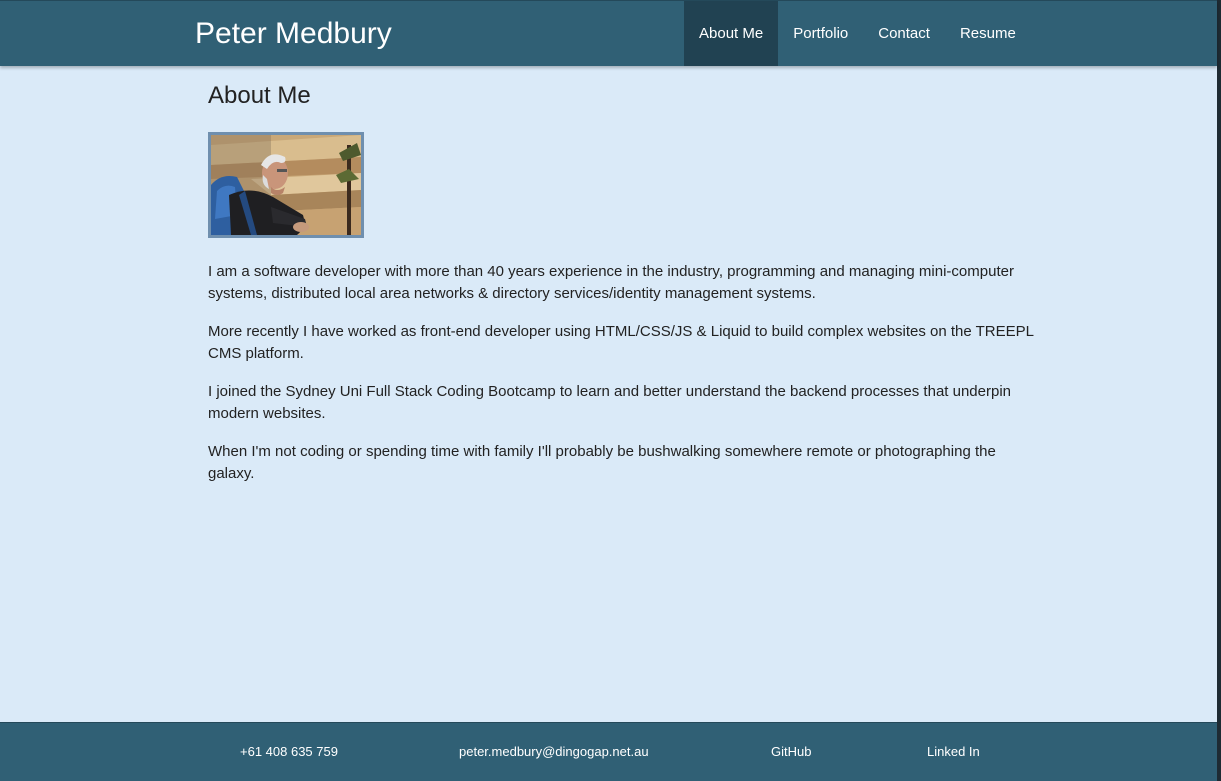  Describe the element at coordinates (554, 752) in the screenshot. I see `footer-email-link: peter.medbury@dingogap.net.au` at that location.